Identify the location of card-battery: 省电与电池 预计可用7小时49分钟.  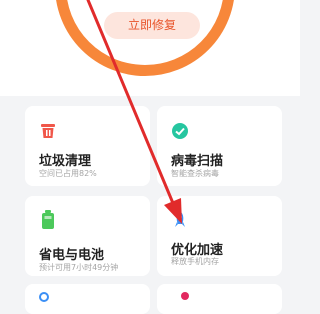
(87, 236).